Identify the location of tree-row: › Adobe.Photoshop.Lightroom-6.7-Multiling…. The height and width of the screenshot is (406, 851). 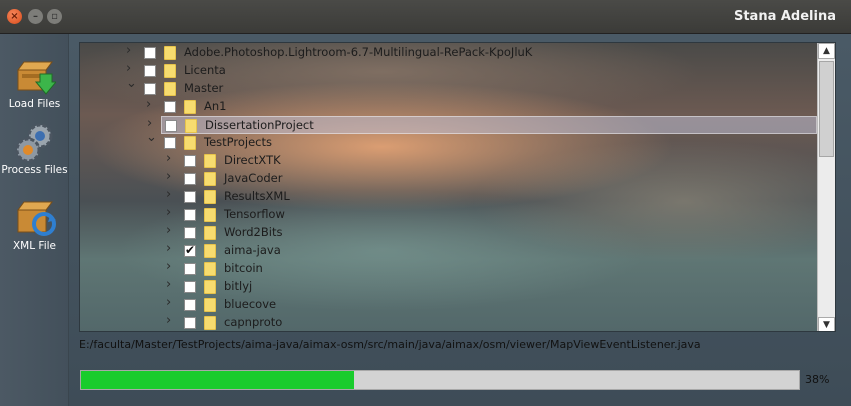
(449, 53).